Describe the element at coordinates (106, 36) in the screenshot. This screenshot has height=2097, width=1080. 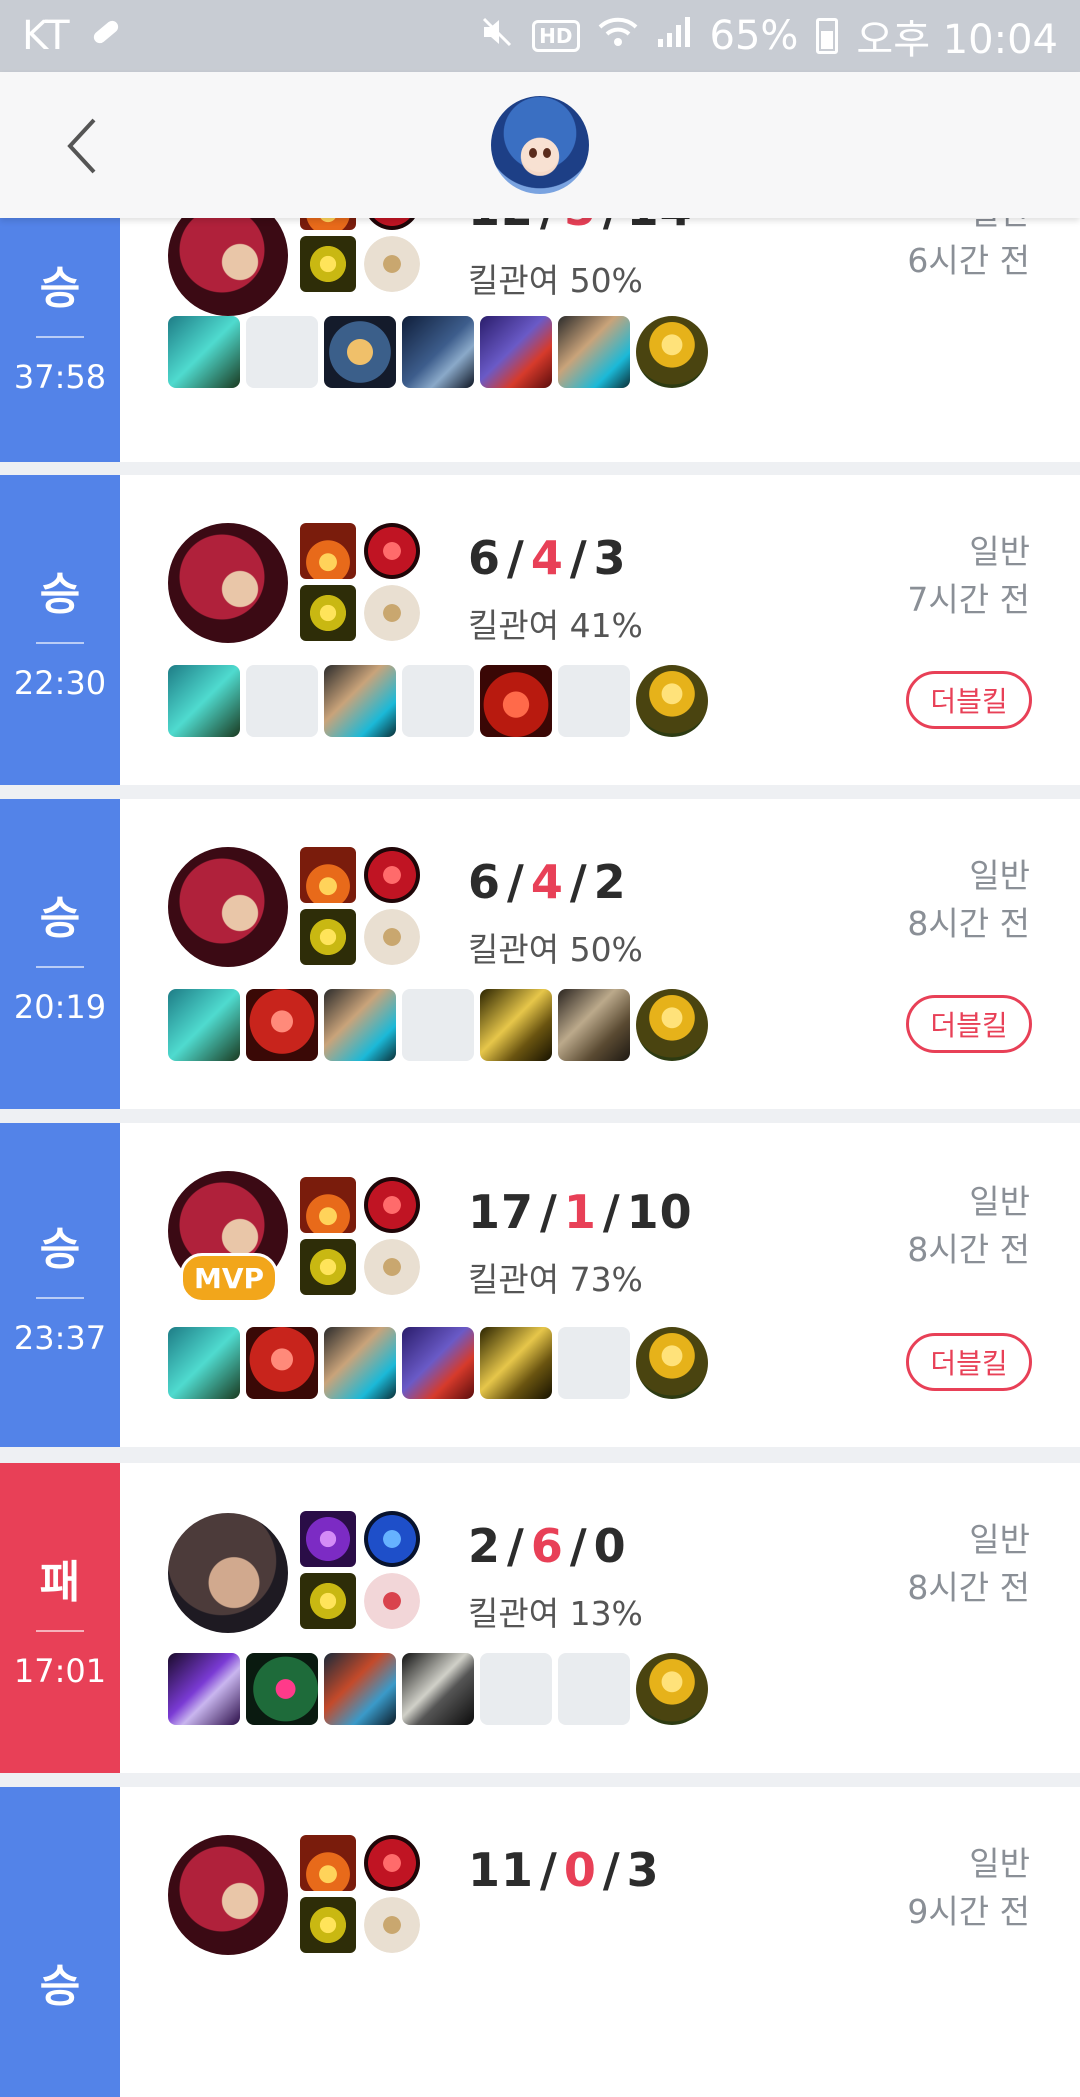
I see `bandage-icon` at that location.